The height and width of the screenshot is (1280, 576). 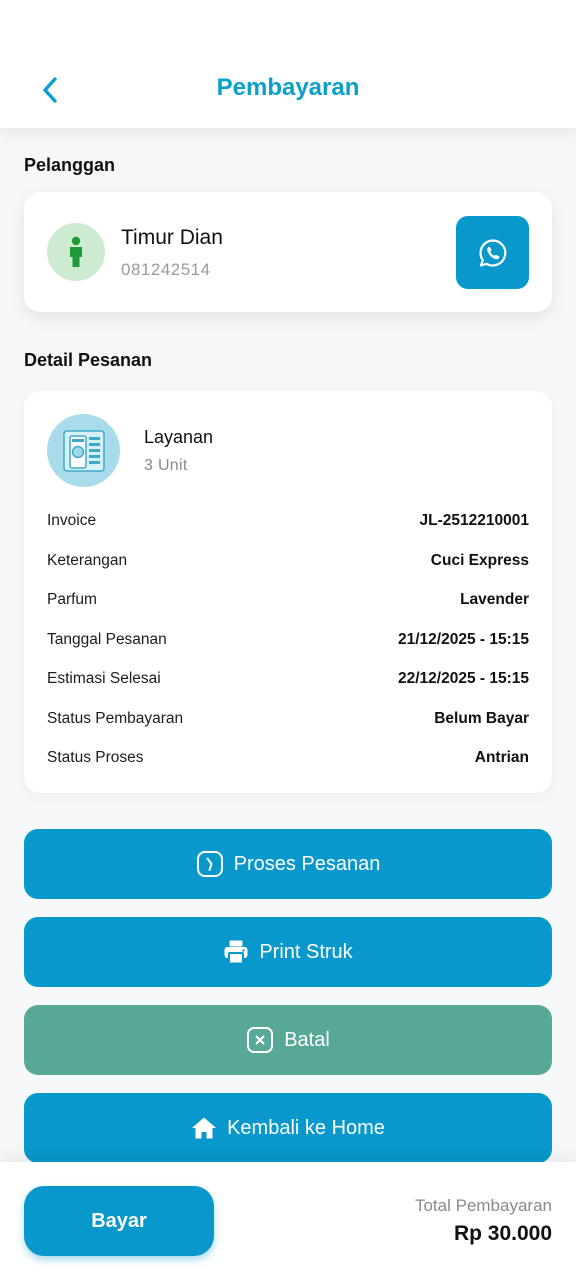 I want to click on process-order-button: Proses Pesanan, so click(x=288, y=864).